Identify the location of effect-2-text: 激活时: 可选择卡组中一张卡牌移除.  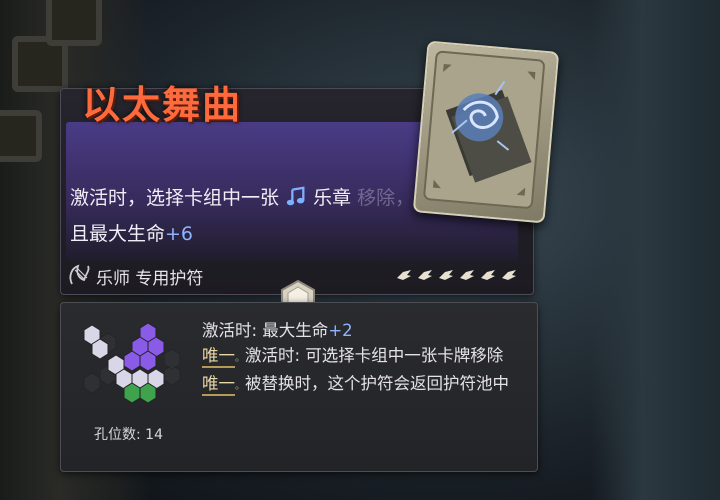
(374, 355).